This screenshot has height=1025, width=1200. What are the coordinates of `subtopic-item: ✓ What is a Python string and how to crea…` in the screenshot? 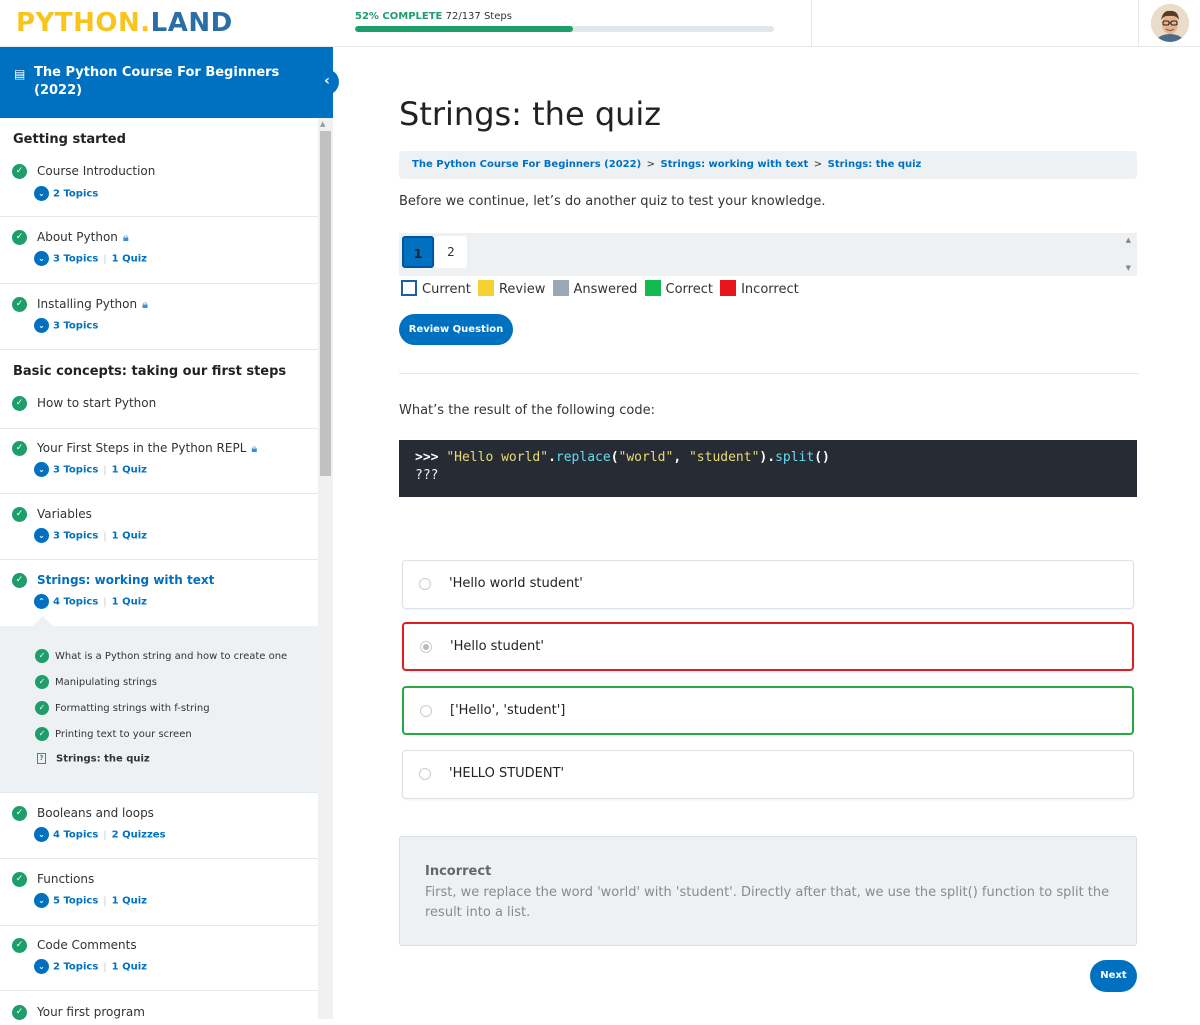 It's located at (161, 656).